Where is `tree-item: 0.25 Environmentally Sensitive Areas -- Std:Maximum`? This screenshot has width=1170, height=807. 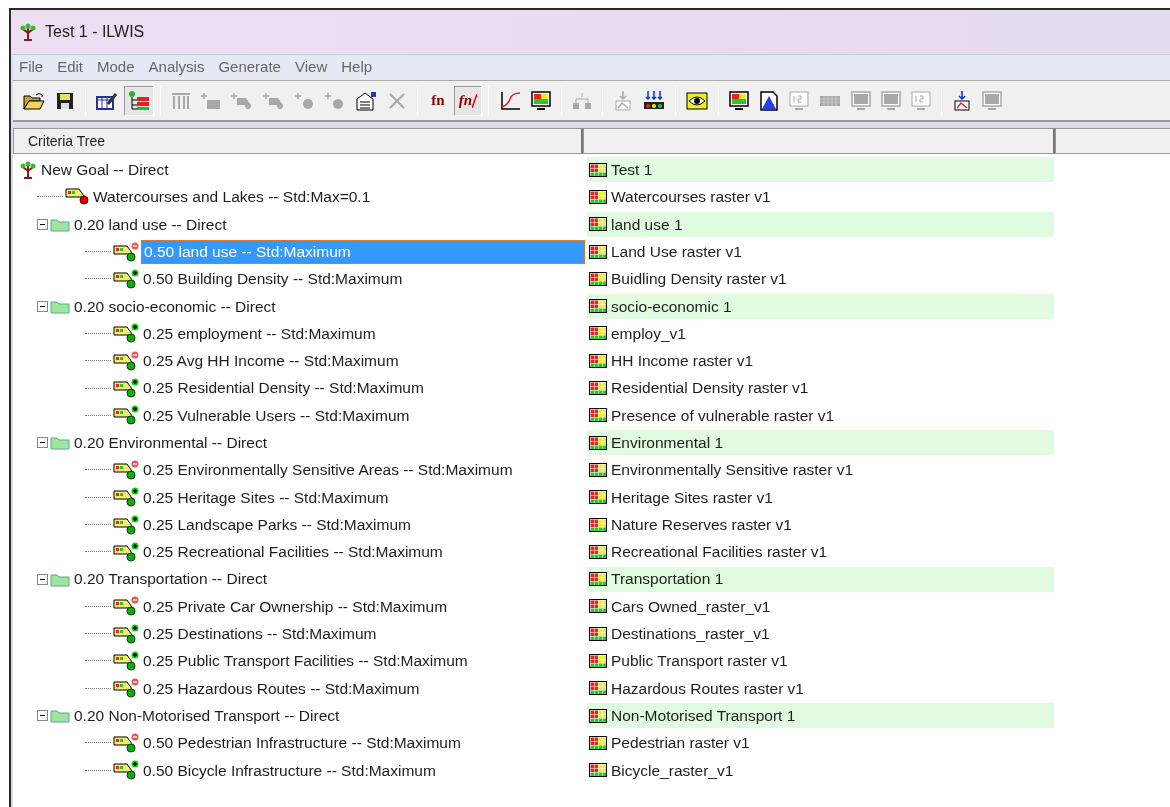 tree-item: 0.25 Environmentally Sensitive Areas -- Std:Maximum is located at coordinates (328, 469).